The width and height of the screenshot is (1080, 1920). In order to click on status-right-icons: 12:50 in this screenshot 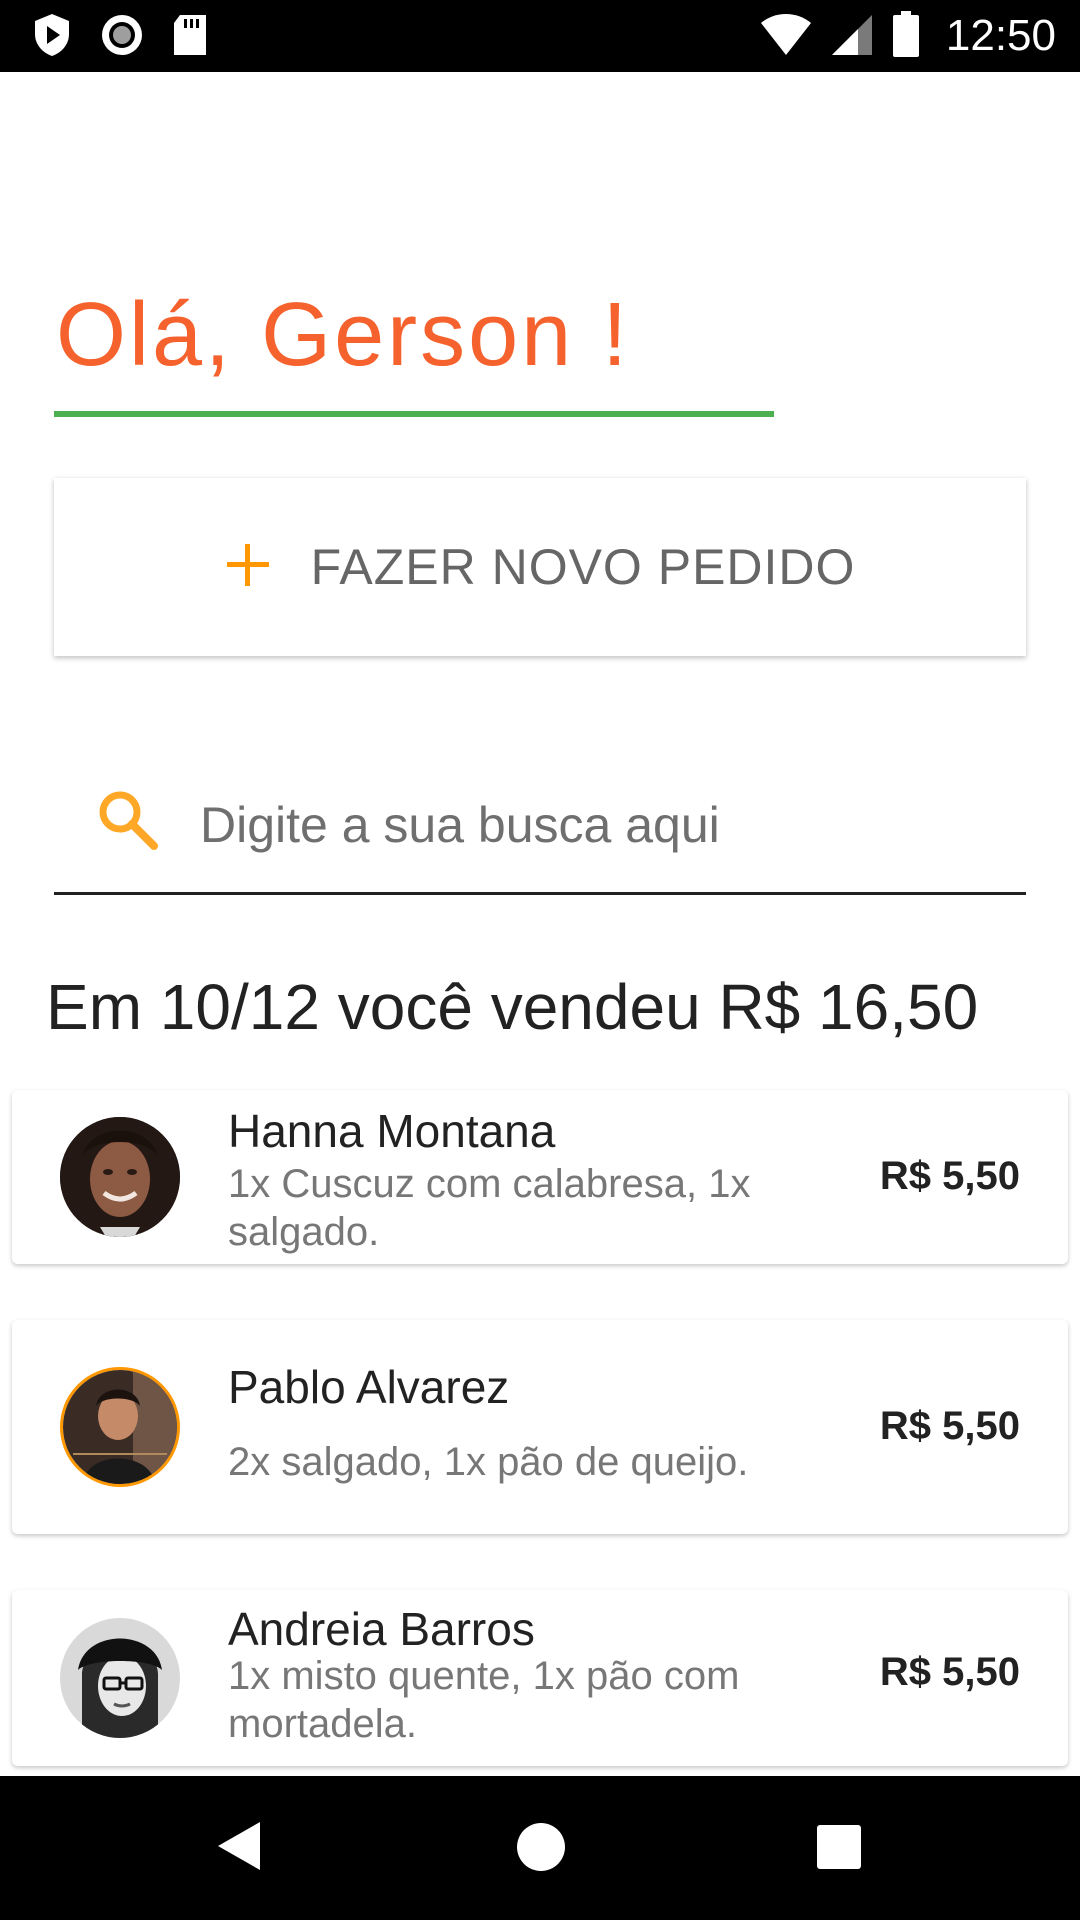, I will do `click(908, 36)`.